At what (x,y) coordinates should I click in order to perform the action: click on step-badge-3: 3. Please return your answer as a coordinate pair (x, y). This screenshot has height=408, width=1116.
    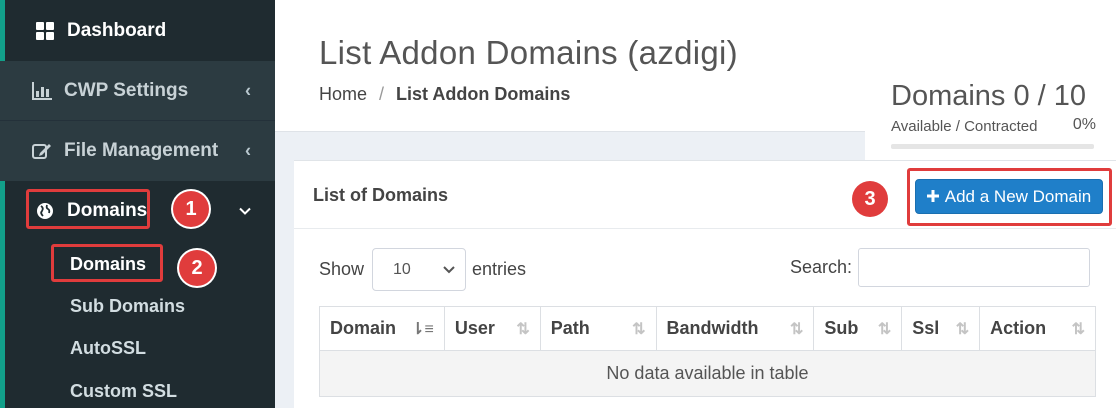
    Looking at the image, I should click on (870, 199).